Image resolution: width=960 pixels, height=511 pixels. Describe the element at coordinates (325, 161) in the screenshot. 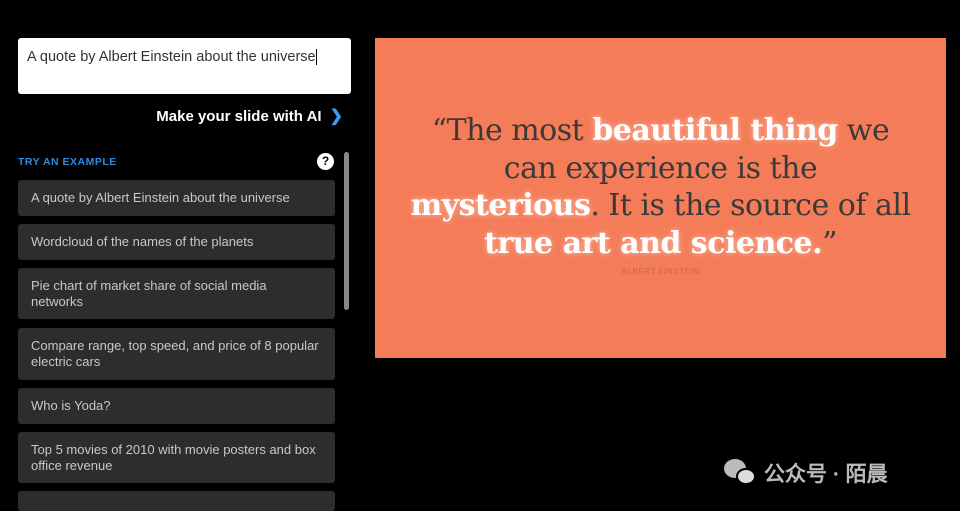

I see `help-icon: ?` at that location.